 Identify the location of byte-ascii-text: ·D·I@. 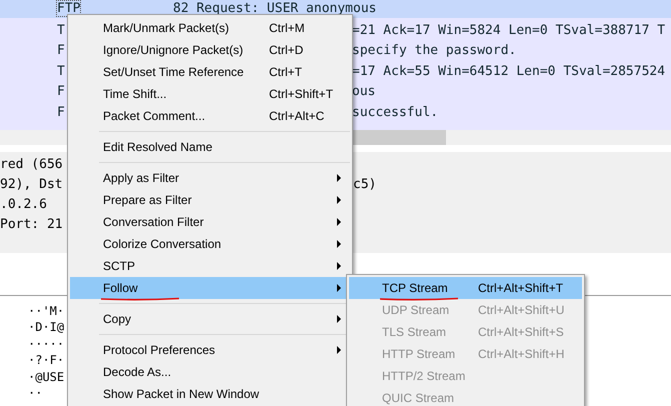
(46, 327).